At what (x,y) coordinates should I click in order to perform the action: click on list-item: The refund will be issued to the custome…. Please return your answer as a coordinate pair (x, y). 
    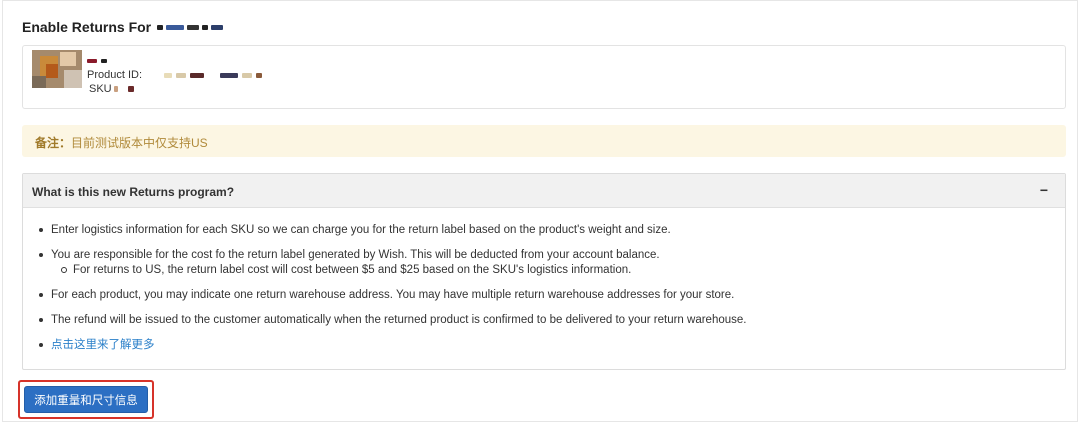
    Looking at the image, I should click on (550, 320).